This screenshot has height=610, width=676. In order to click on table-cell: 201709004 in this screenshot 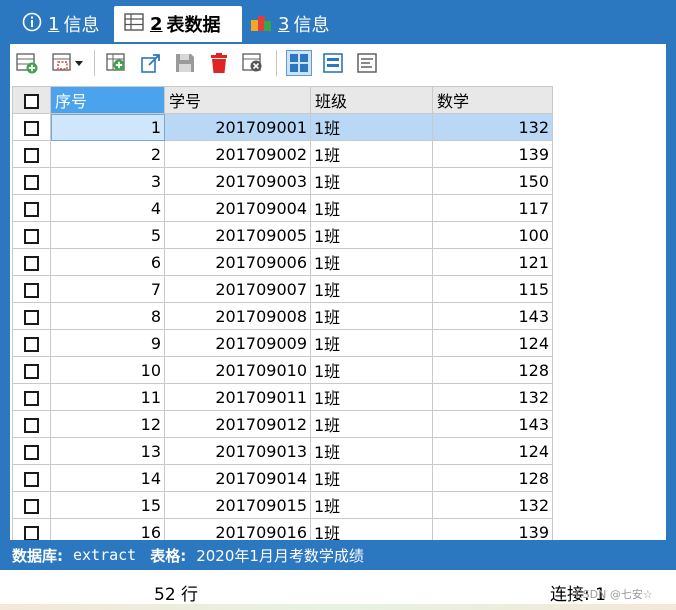, I will do `click(237, 208)`.